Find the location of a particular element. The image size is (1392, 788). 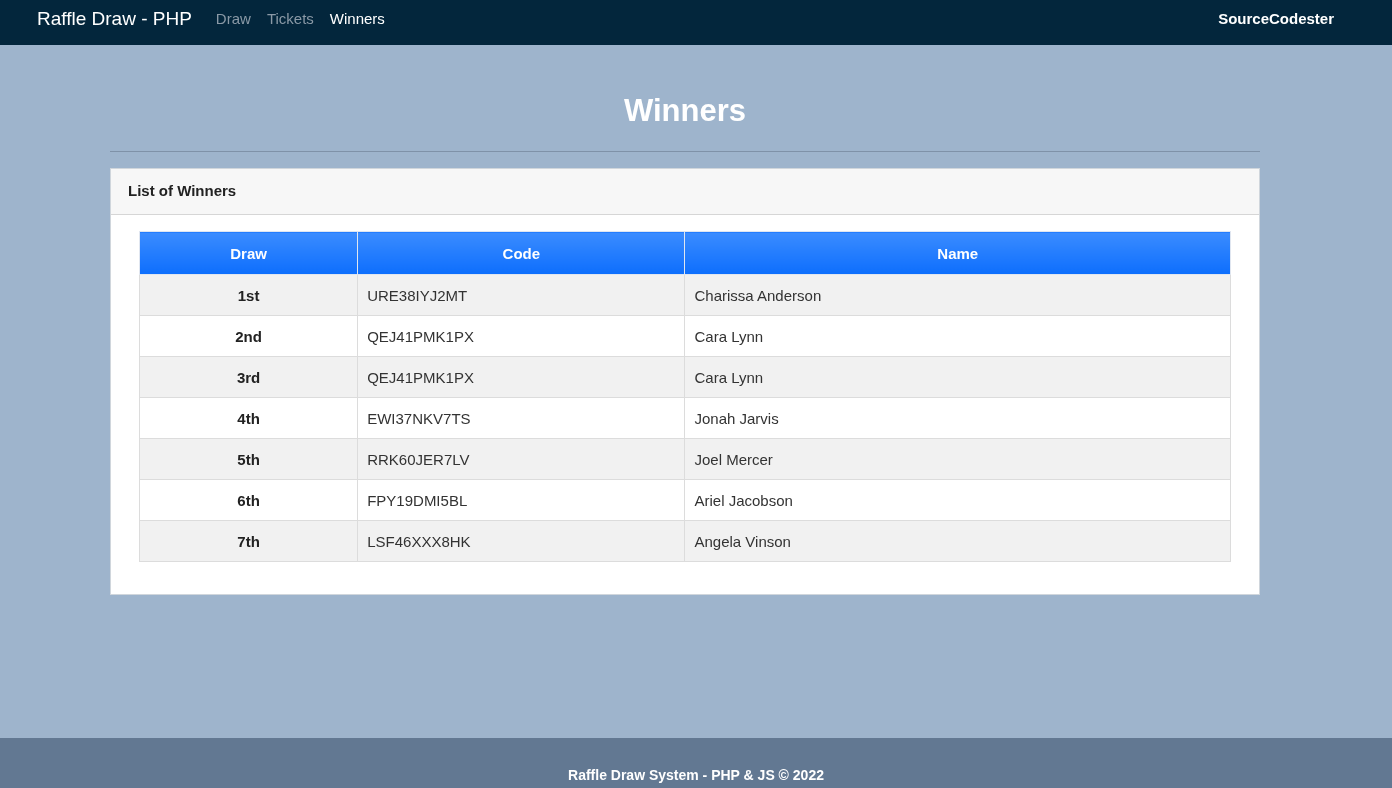

table-cell: 5th is located at coordinates (248, 459).